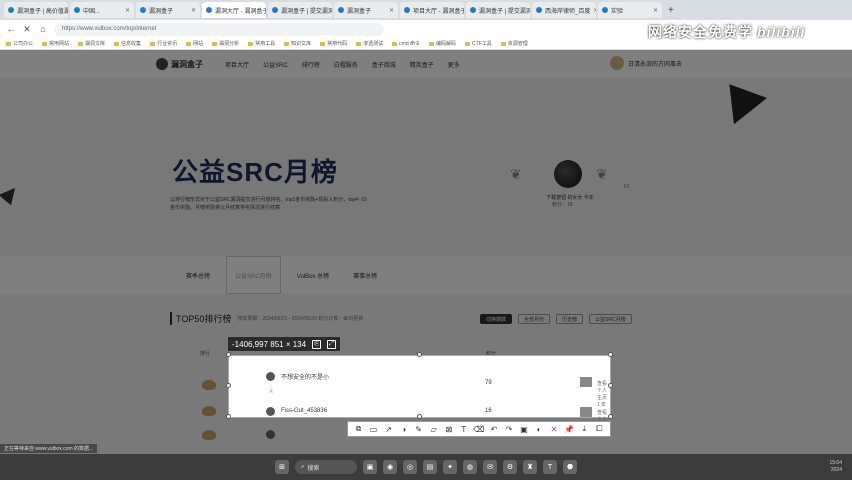 This screenshot has height=480, width=852. What do you see at coordinates (630, 10) in the screenshot?
I see `browser-tab: 实验 ✕` at bounding box center [630, 10].